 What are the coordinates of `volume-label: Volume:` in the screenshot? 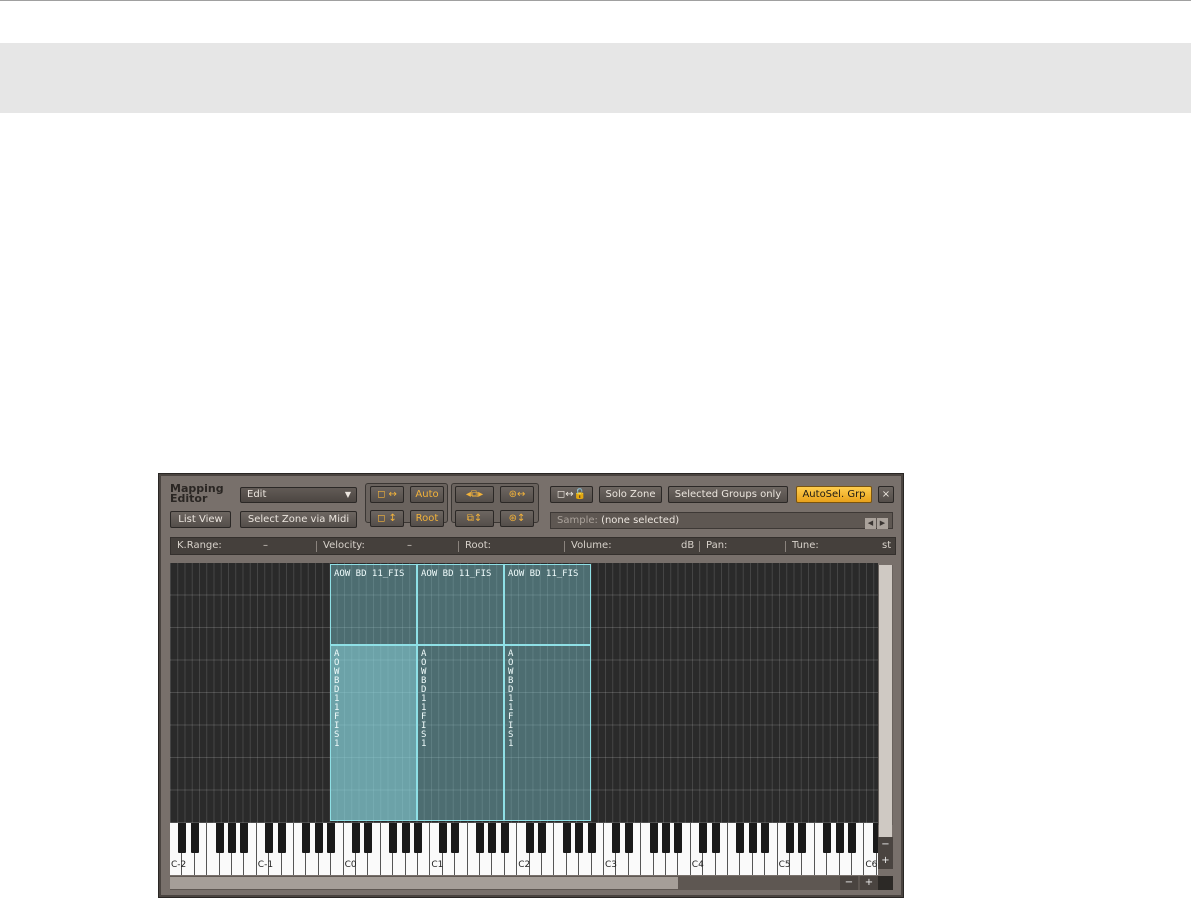 It's located at (591, 545).